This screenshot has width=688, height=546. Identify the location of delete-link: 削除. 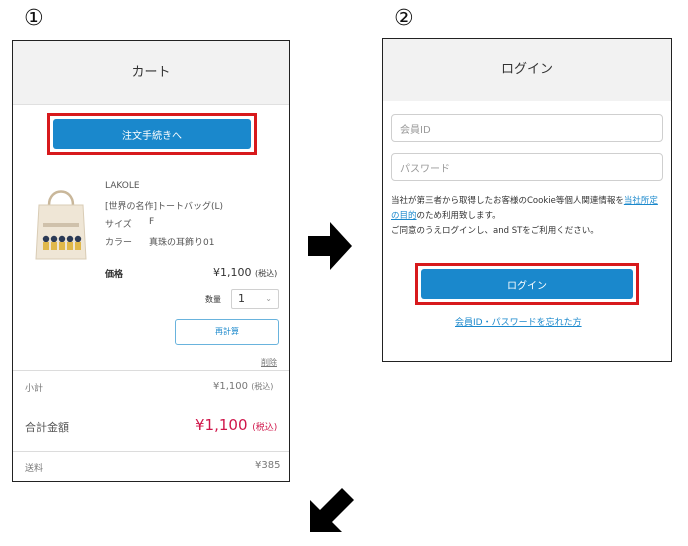
(269, 362).